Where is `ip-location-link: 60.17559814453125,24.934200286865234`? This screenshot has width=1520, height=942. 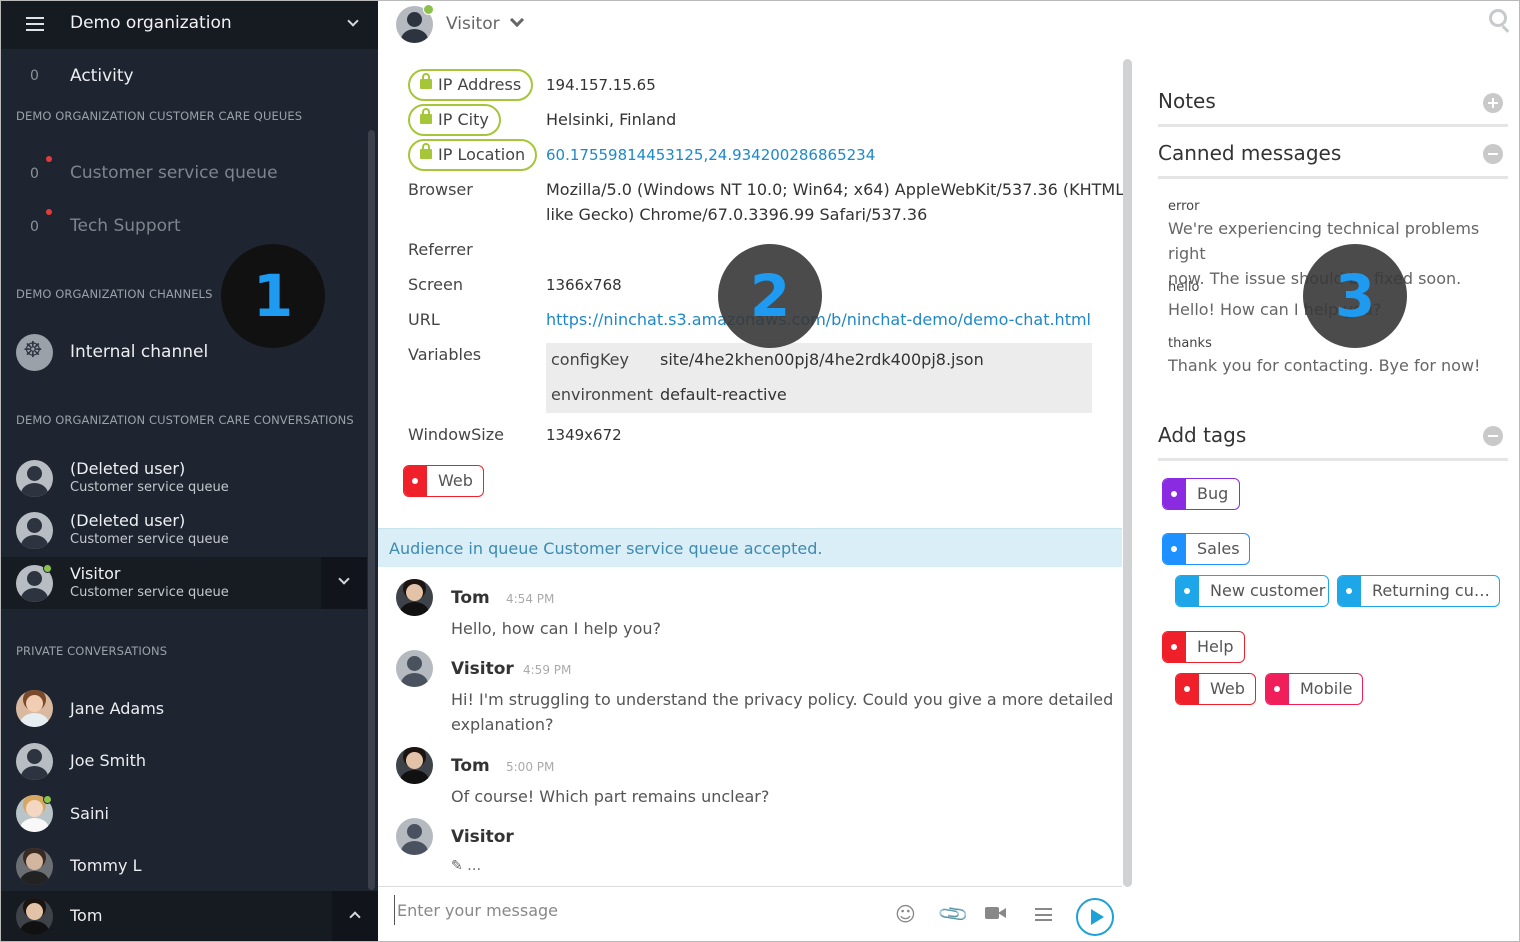
ip-location-link: 60.17559814453125,24.934200286865234 is located at coordinates (710, 155).